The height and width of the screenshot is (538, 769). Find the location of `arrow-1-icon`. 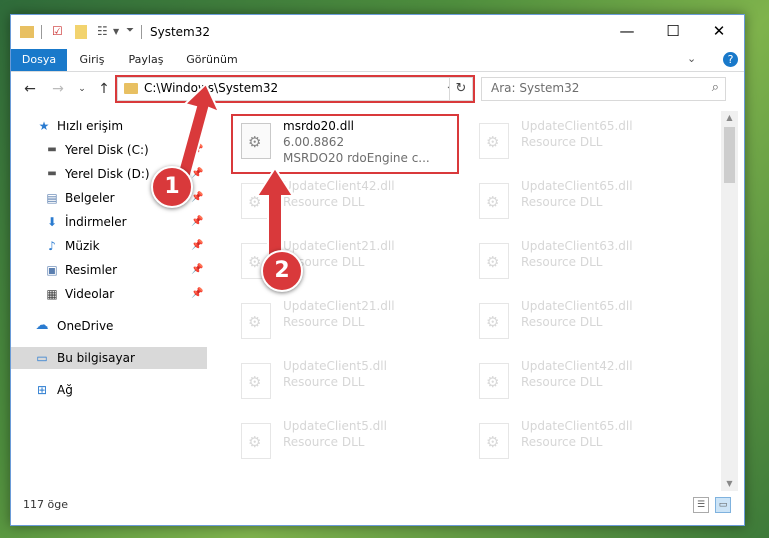

arrow-1-icon is located at coordinates (198, 131).